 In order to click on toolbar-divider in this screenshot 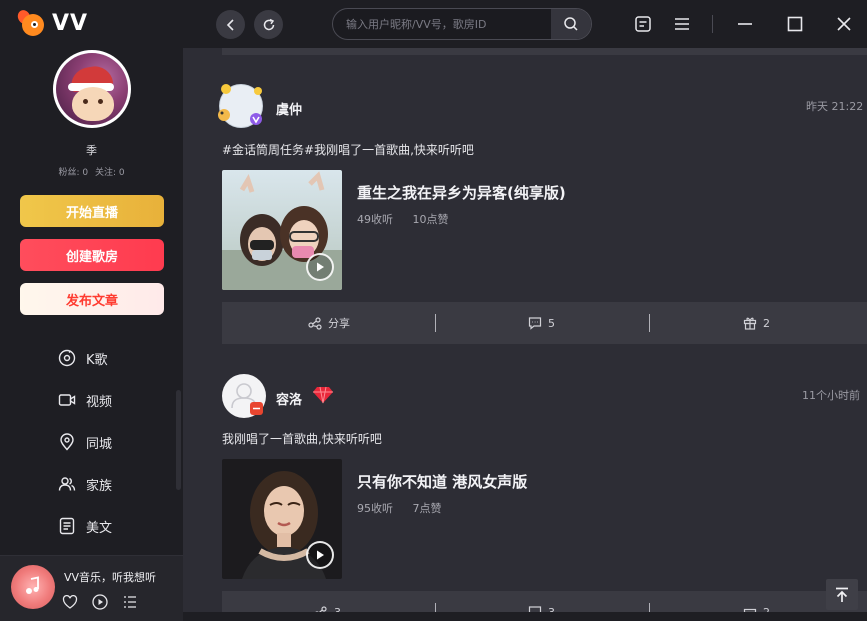, I will do `click(712, 24)`.